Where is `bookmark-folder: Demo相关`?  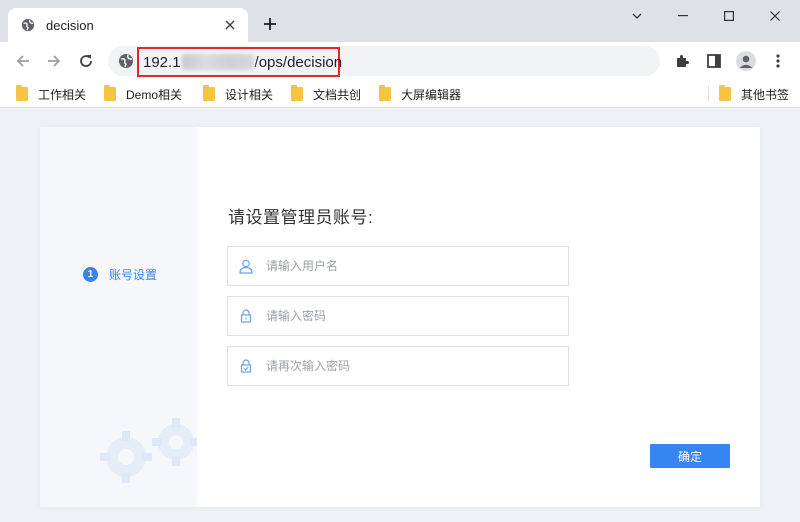
bookmark-folder: Demo相关 is located at coordinates (143, 94).